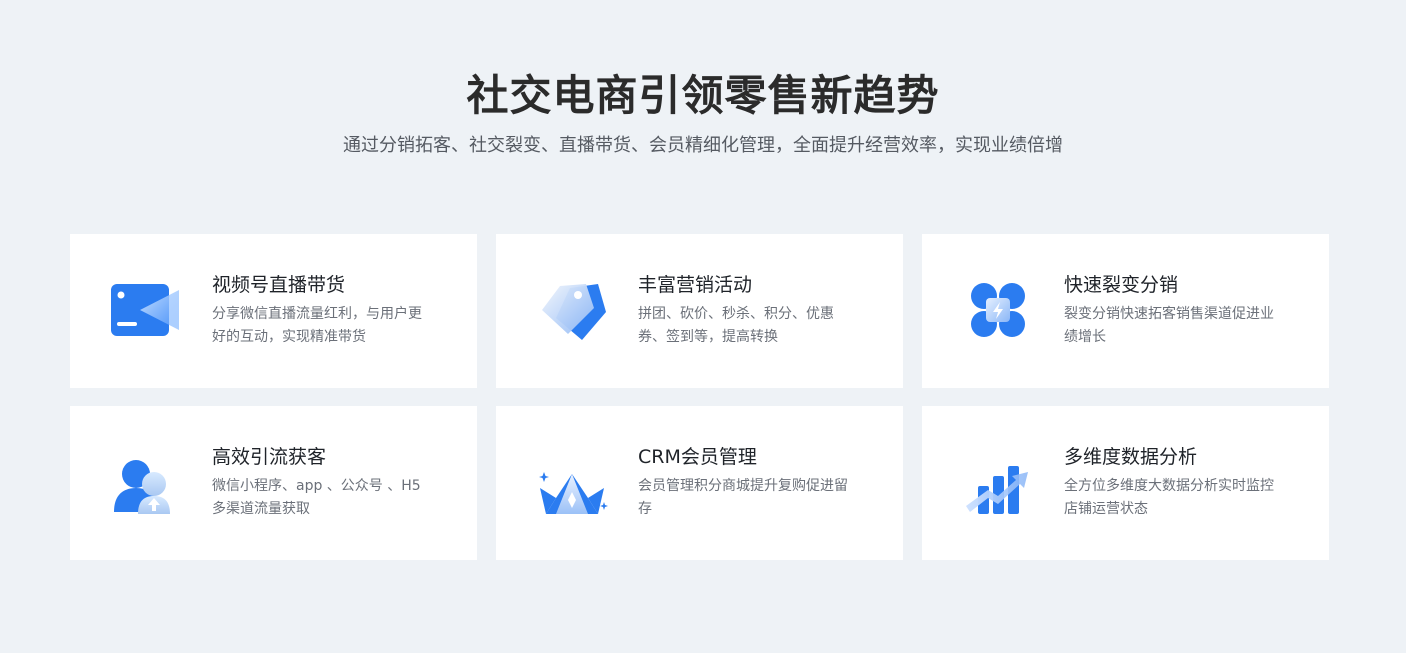 The width and height of the screenshot is (1406, 653). I want to click on card-title: 多维度数据分析, so click(1131, 457).